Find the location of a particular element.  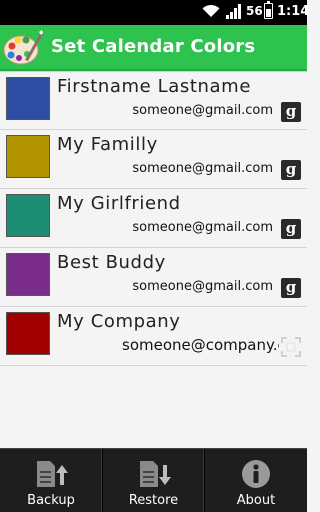

info-icon is located at coordinates (256, 474).